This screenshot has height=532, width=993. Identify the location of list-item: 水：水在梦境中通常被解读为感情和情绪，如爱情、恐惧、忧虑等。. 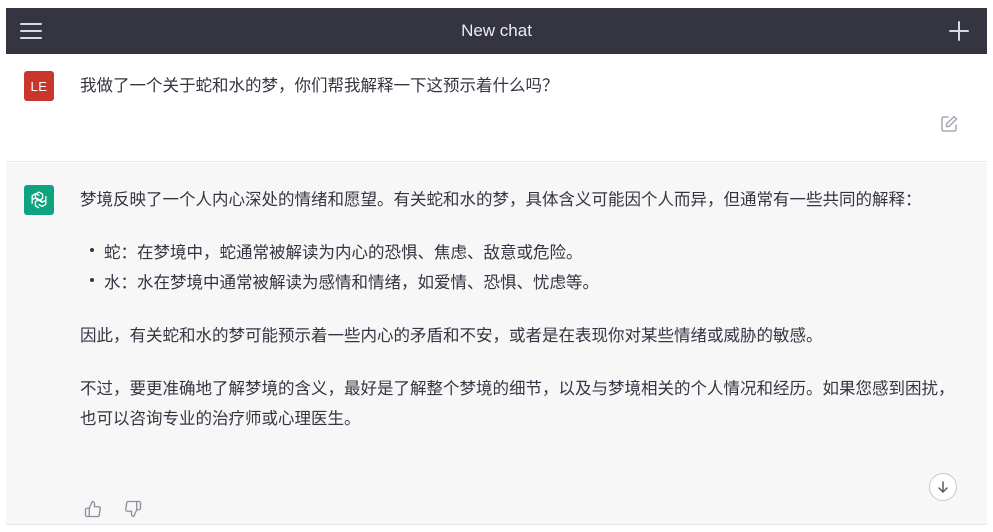
(520, 283).